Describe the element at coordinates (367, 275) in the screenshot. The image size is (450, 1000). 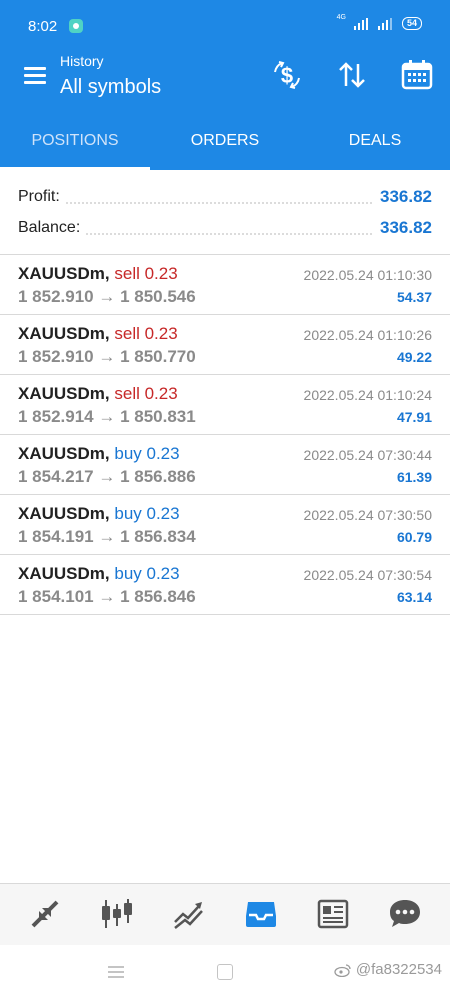
I see `deal-time: 2022.05.24 01:10:30` at that location.